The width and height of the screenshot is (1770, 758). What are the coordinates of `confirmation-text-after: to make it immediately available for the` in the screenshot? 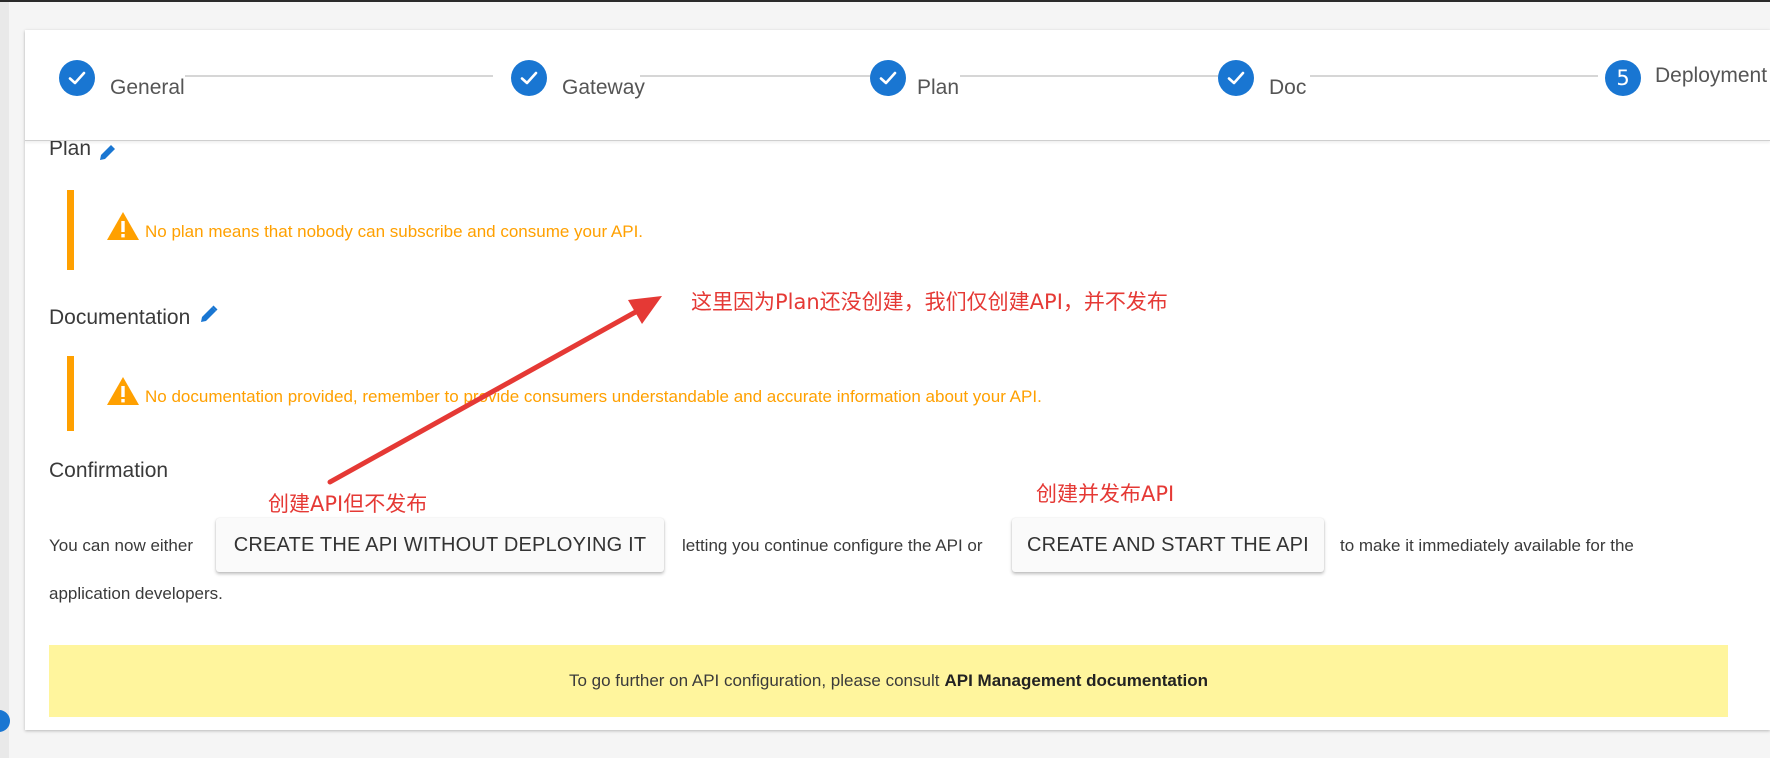 It's located at (1487, 545).